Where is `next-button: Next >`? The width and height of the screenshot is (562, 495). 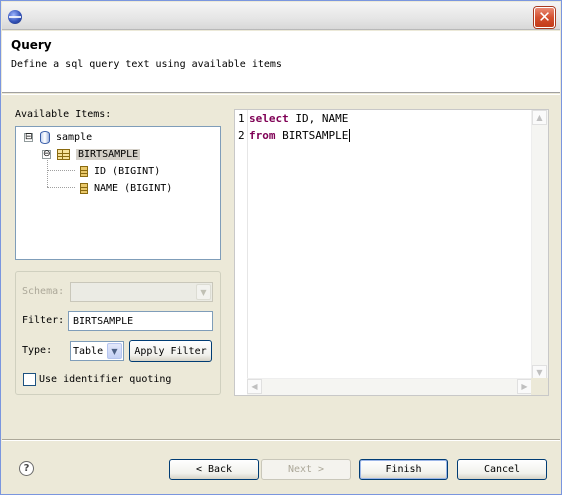 next-button: Next > is located at coordinates (306, 469).